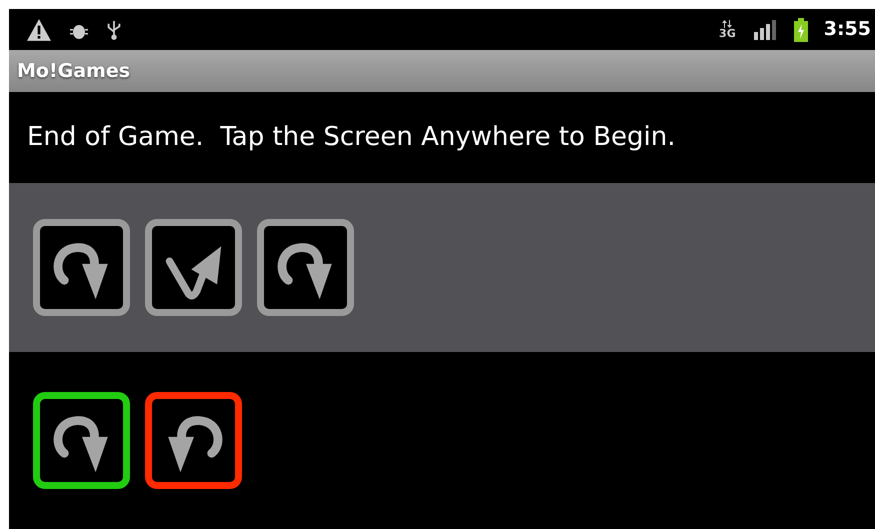 The height and width of the screenshot is (529, 875). What do you see at coordinates (765, 30) in the screenshot?
I see `signal-icon` at bounding box center [765, 30].